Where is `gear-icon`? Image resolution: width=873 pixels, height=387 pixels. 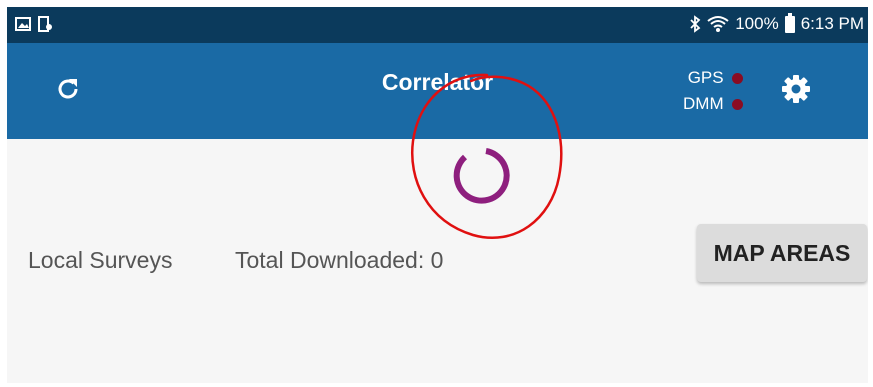 gear-icon is located at coordinates (796, 89).